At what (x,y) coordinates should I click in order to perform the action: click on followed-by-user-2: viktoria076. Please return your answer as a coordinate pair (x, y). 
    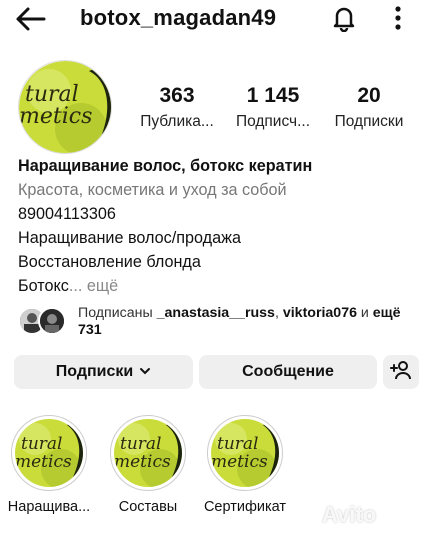
    Looking at the image, I should click on (320, 313).